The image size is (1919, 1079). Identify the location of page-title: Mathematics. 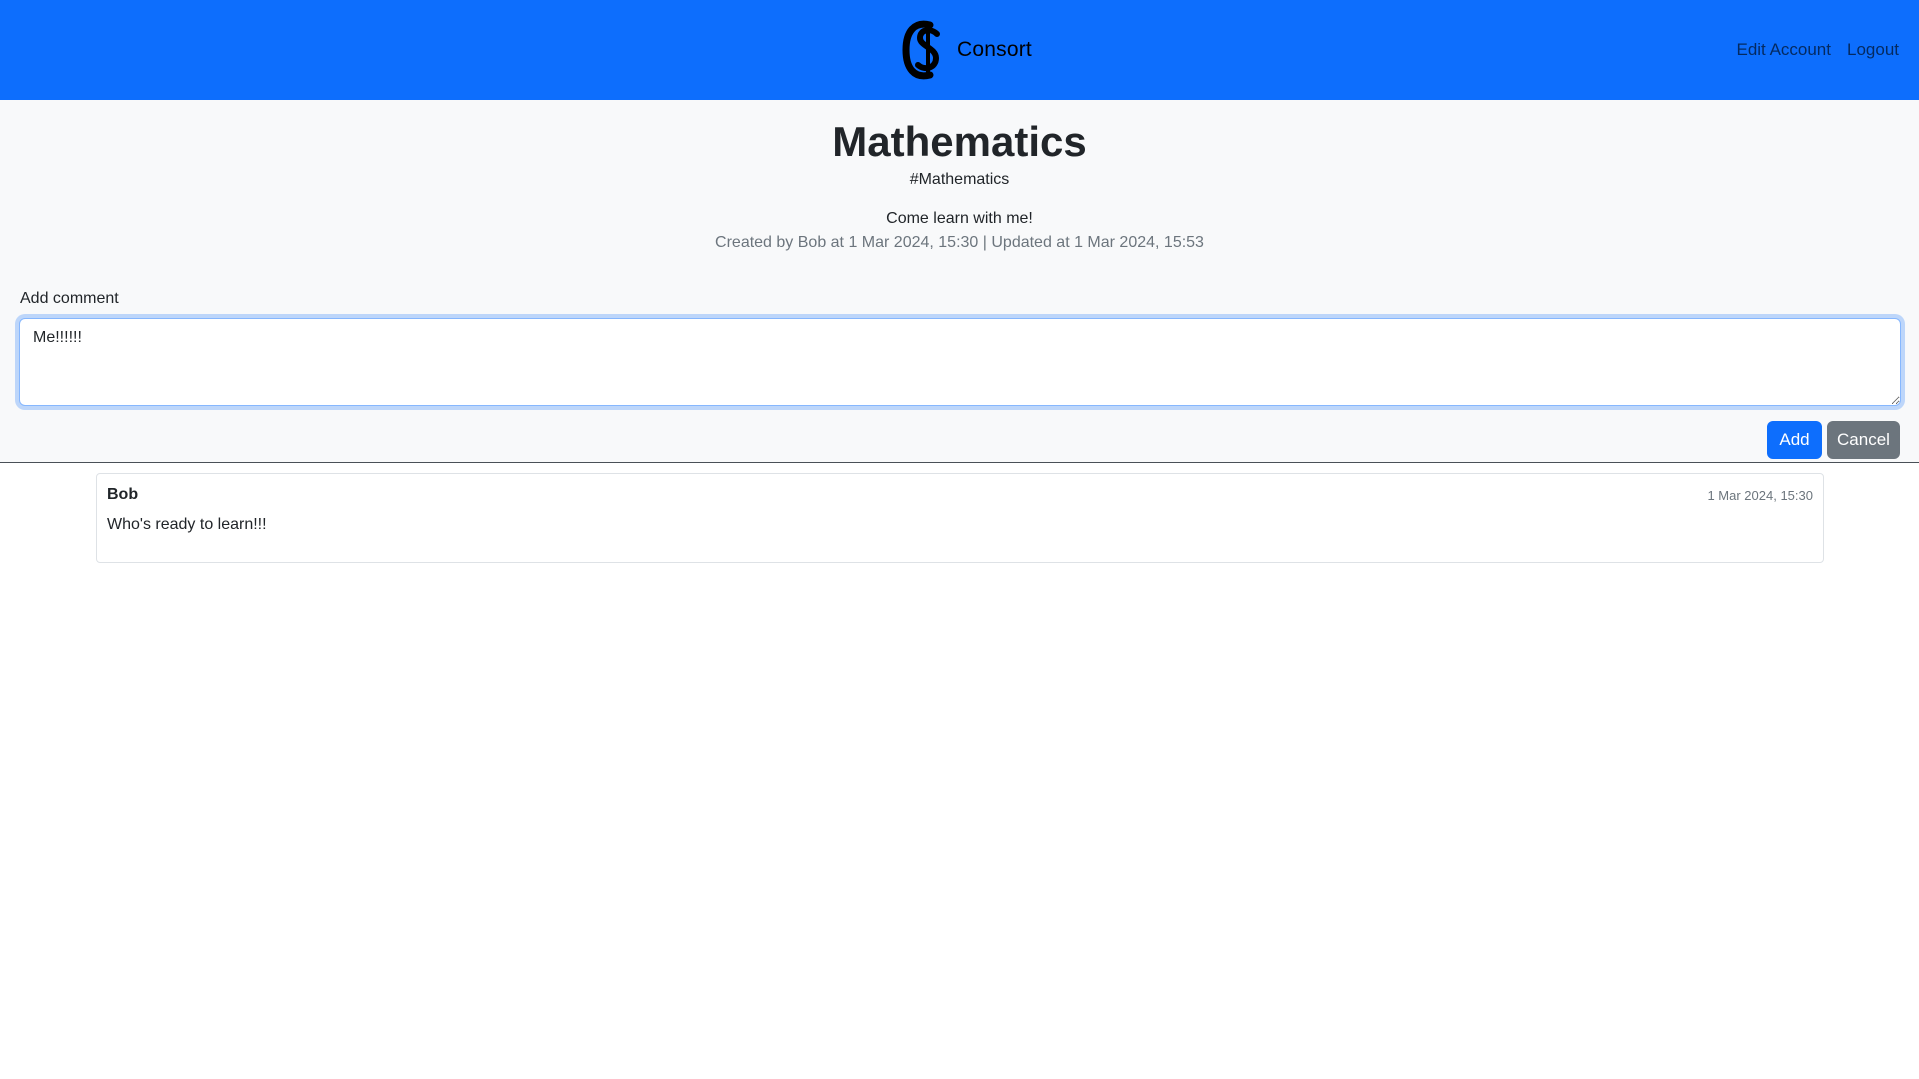
(959, 141).